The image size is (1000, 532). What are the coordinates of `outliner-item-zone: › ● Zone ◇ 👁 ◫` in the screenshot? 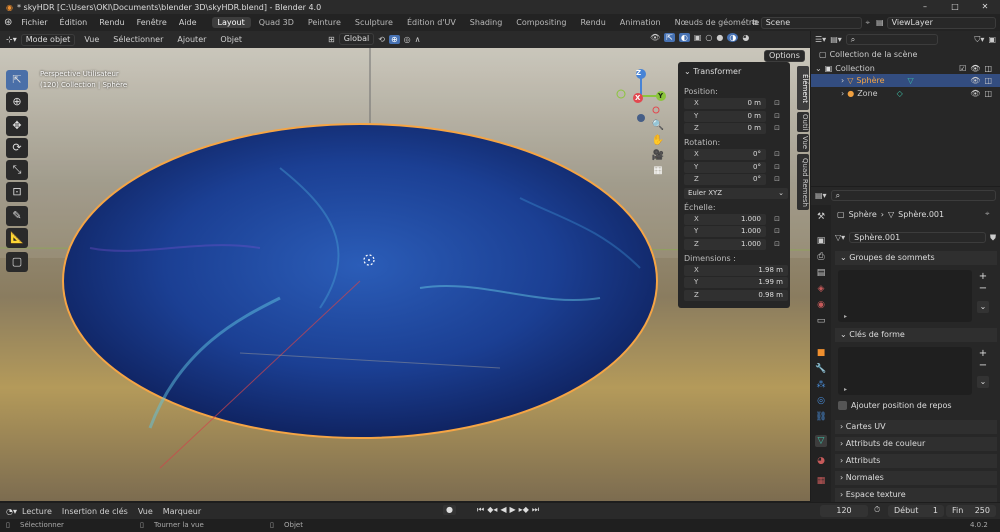 It's located at (905, 93).